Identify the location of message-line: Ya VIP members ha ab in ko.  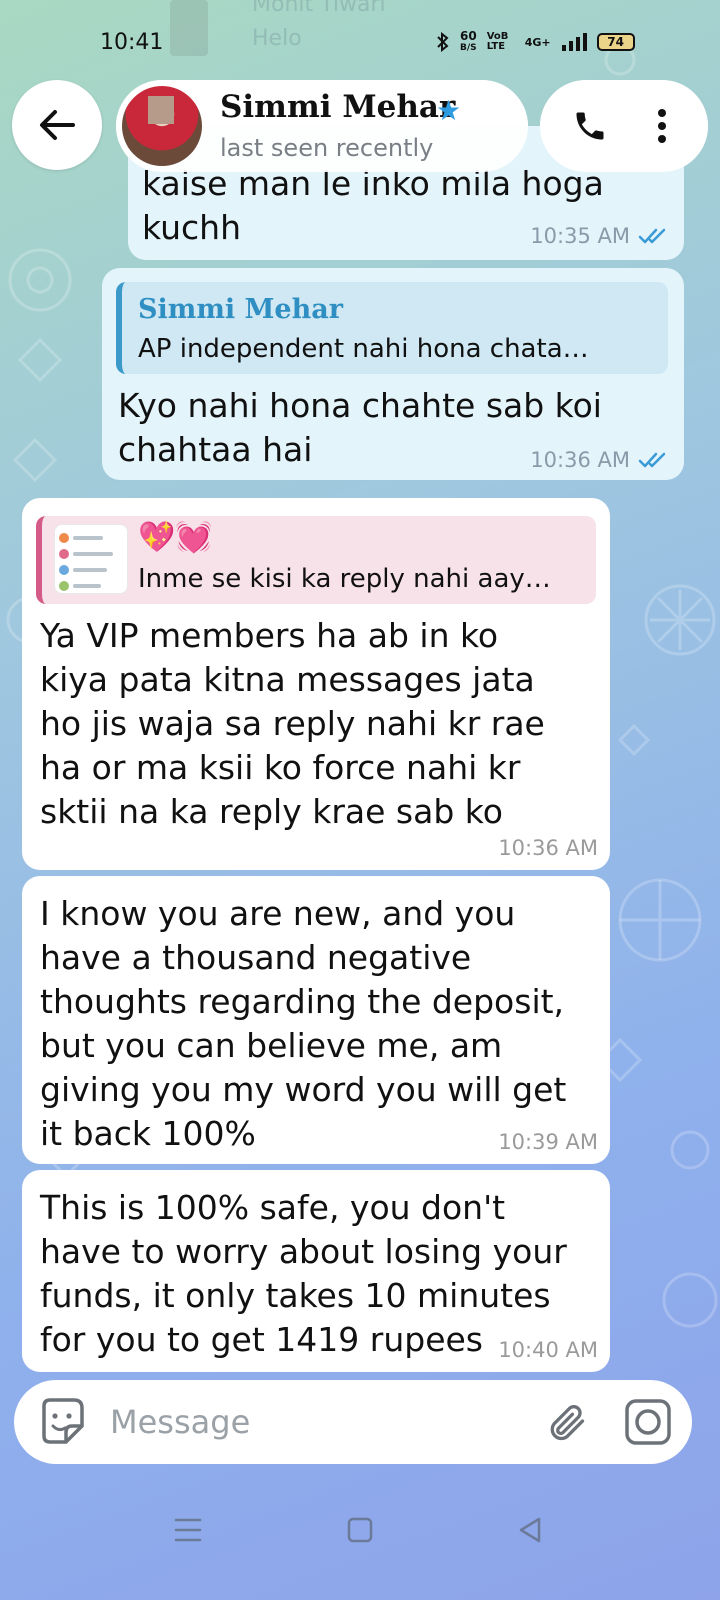
(269, 635).